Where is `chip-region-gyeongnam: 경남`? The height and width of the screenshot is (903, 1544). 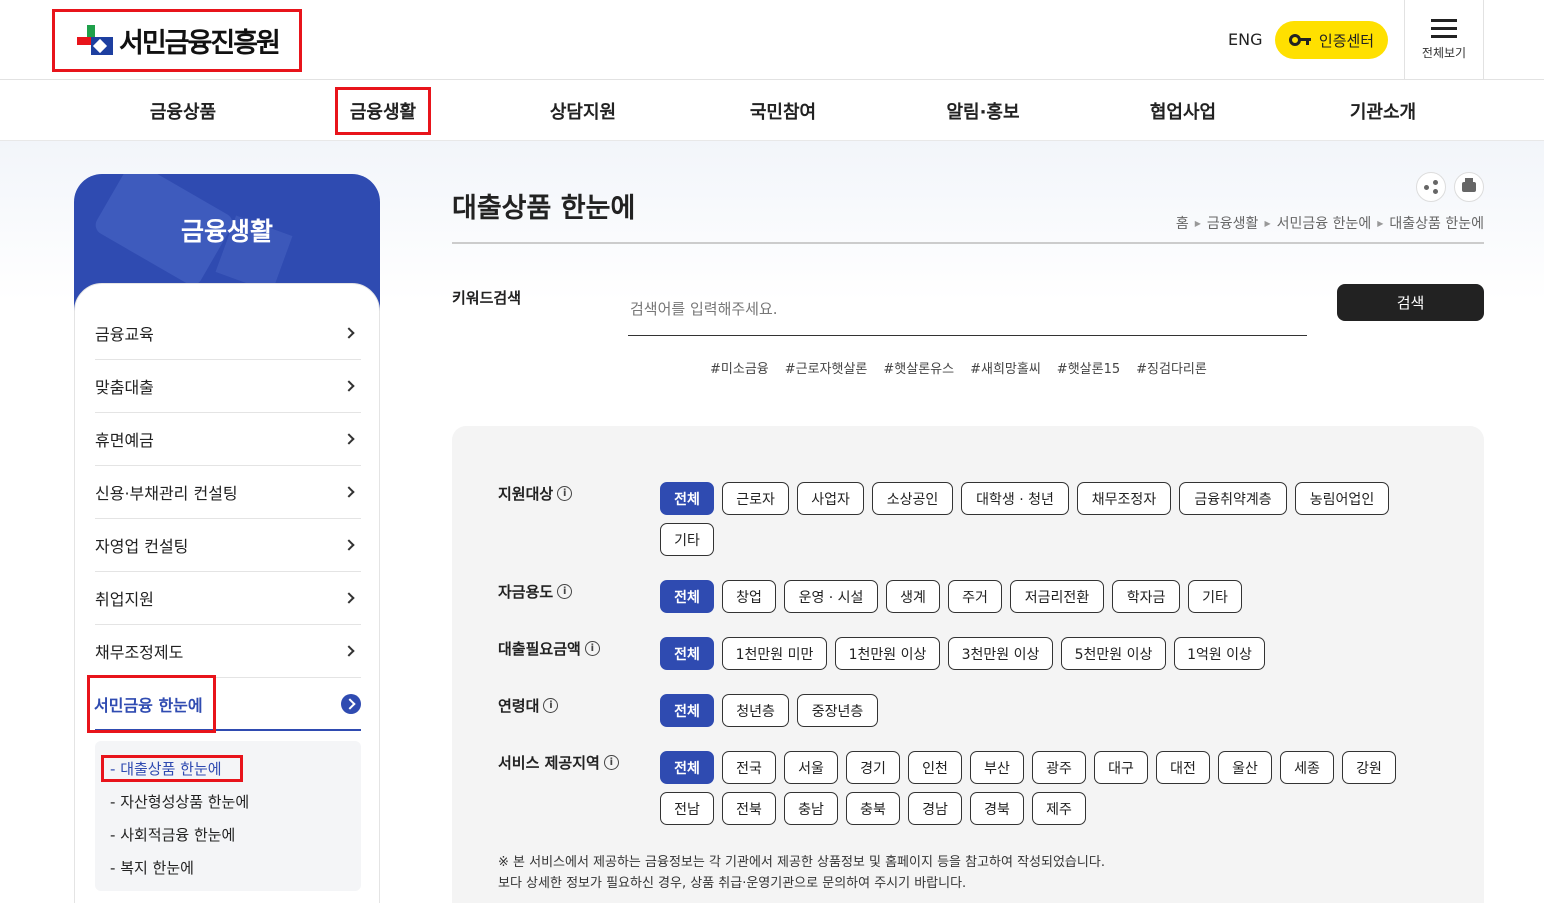
chip-region-gyeongnam: 경남 is located at coordinates (935, 808).